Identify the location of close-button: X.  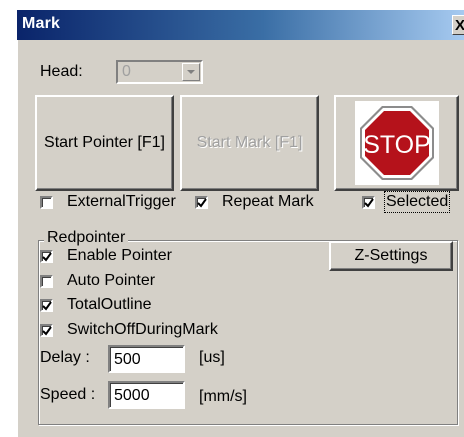
(458, 25).